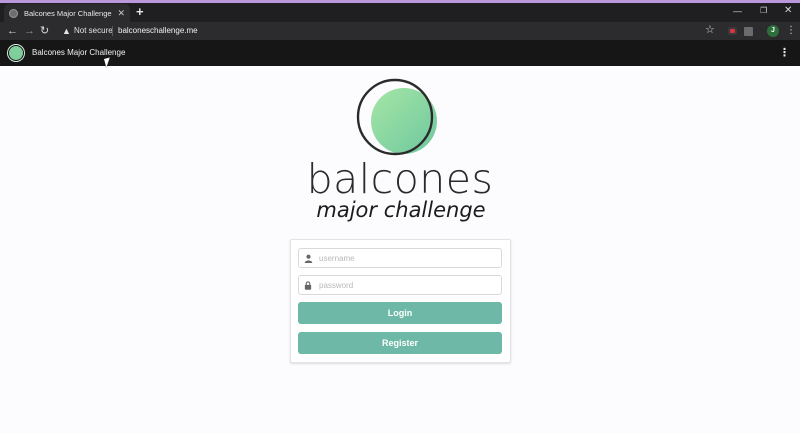 The height and width of the screenshot is (433, 800). I want to click on password-input, so click(402, 285).